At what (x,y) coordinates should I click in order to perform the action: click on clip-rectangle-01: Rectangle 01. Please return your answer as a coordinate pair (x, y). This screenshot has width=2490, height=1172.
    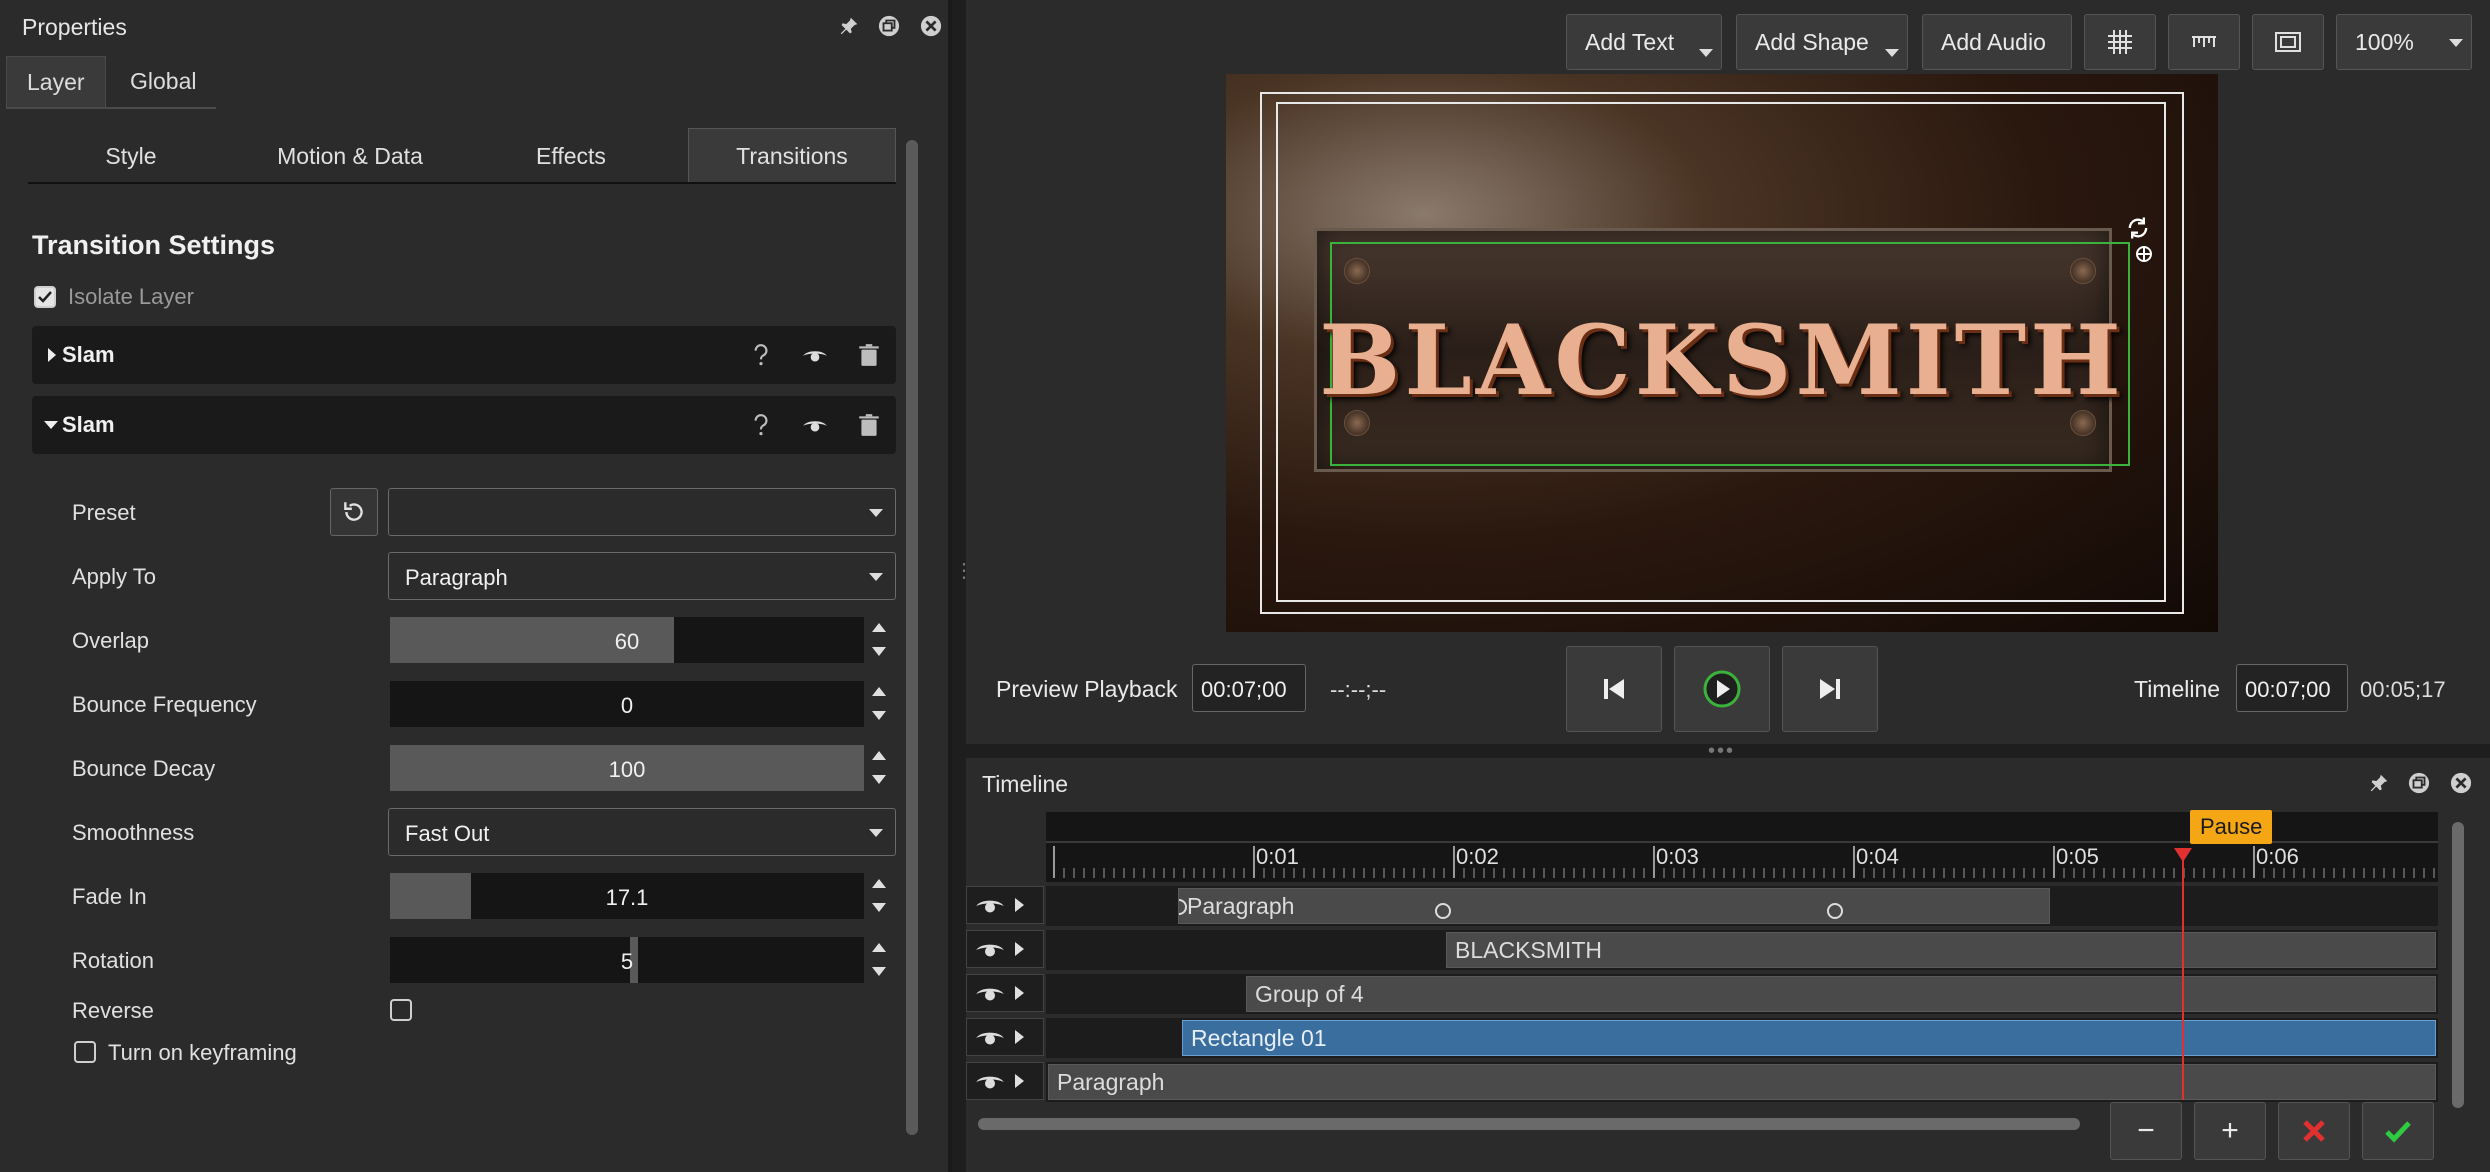
    Looking at the image, I should click on (1809, 1038).